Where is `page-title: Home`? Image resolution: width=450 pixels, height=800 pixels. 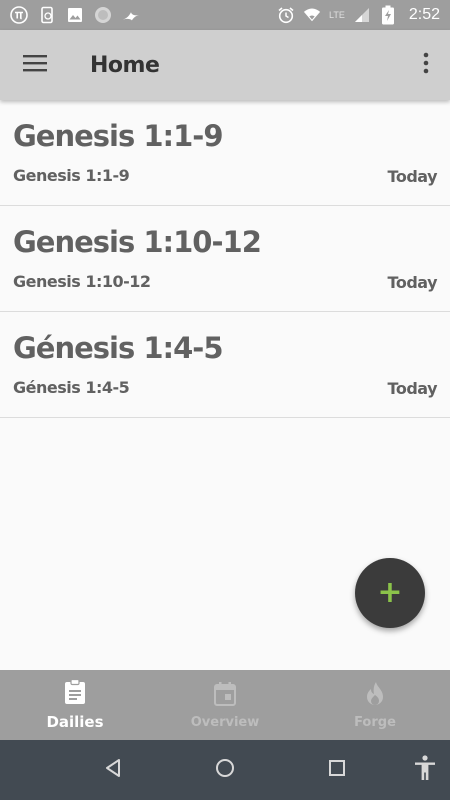
page-title: Home is located at coordinates (125, 65).